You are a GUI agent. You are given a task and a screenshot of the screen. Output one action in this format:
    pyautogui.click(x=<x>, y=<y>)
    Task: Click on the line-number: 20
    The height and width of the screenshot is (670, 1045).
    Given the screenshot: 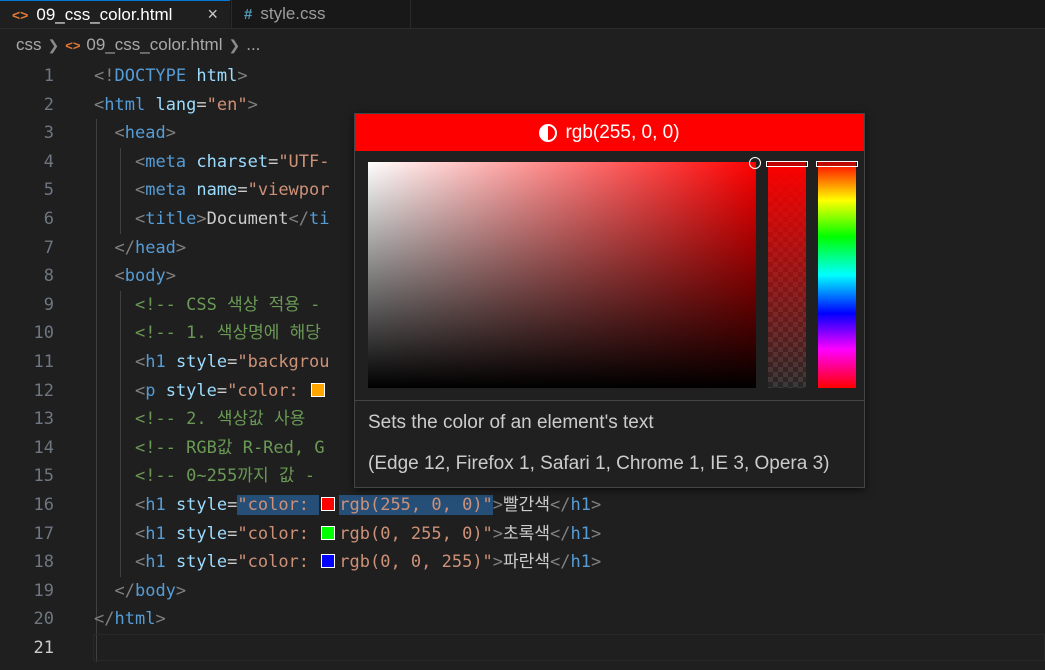 What is the action you would take?
    pyautogui.click(x=43, y=619)
    